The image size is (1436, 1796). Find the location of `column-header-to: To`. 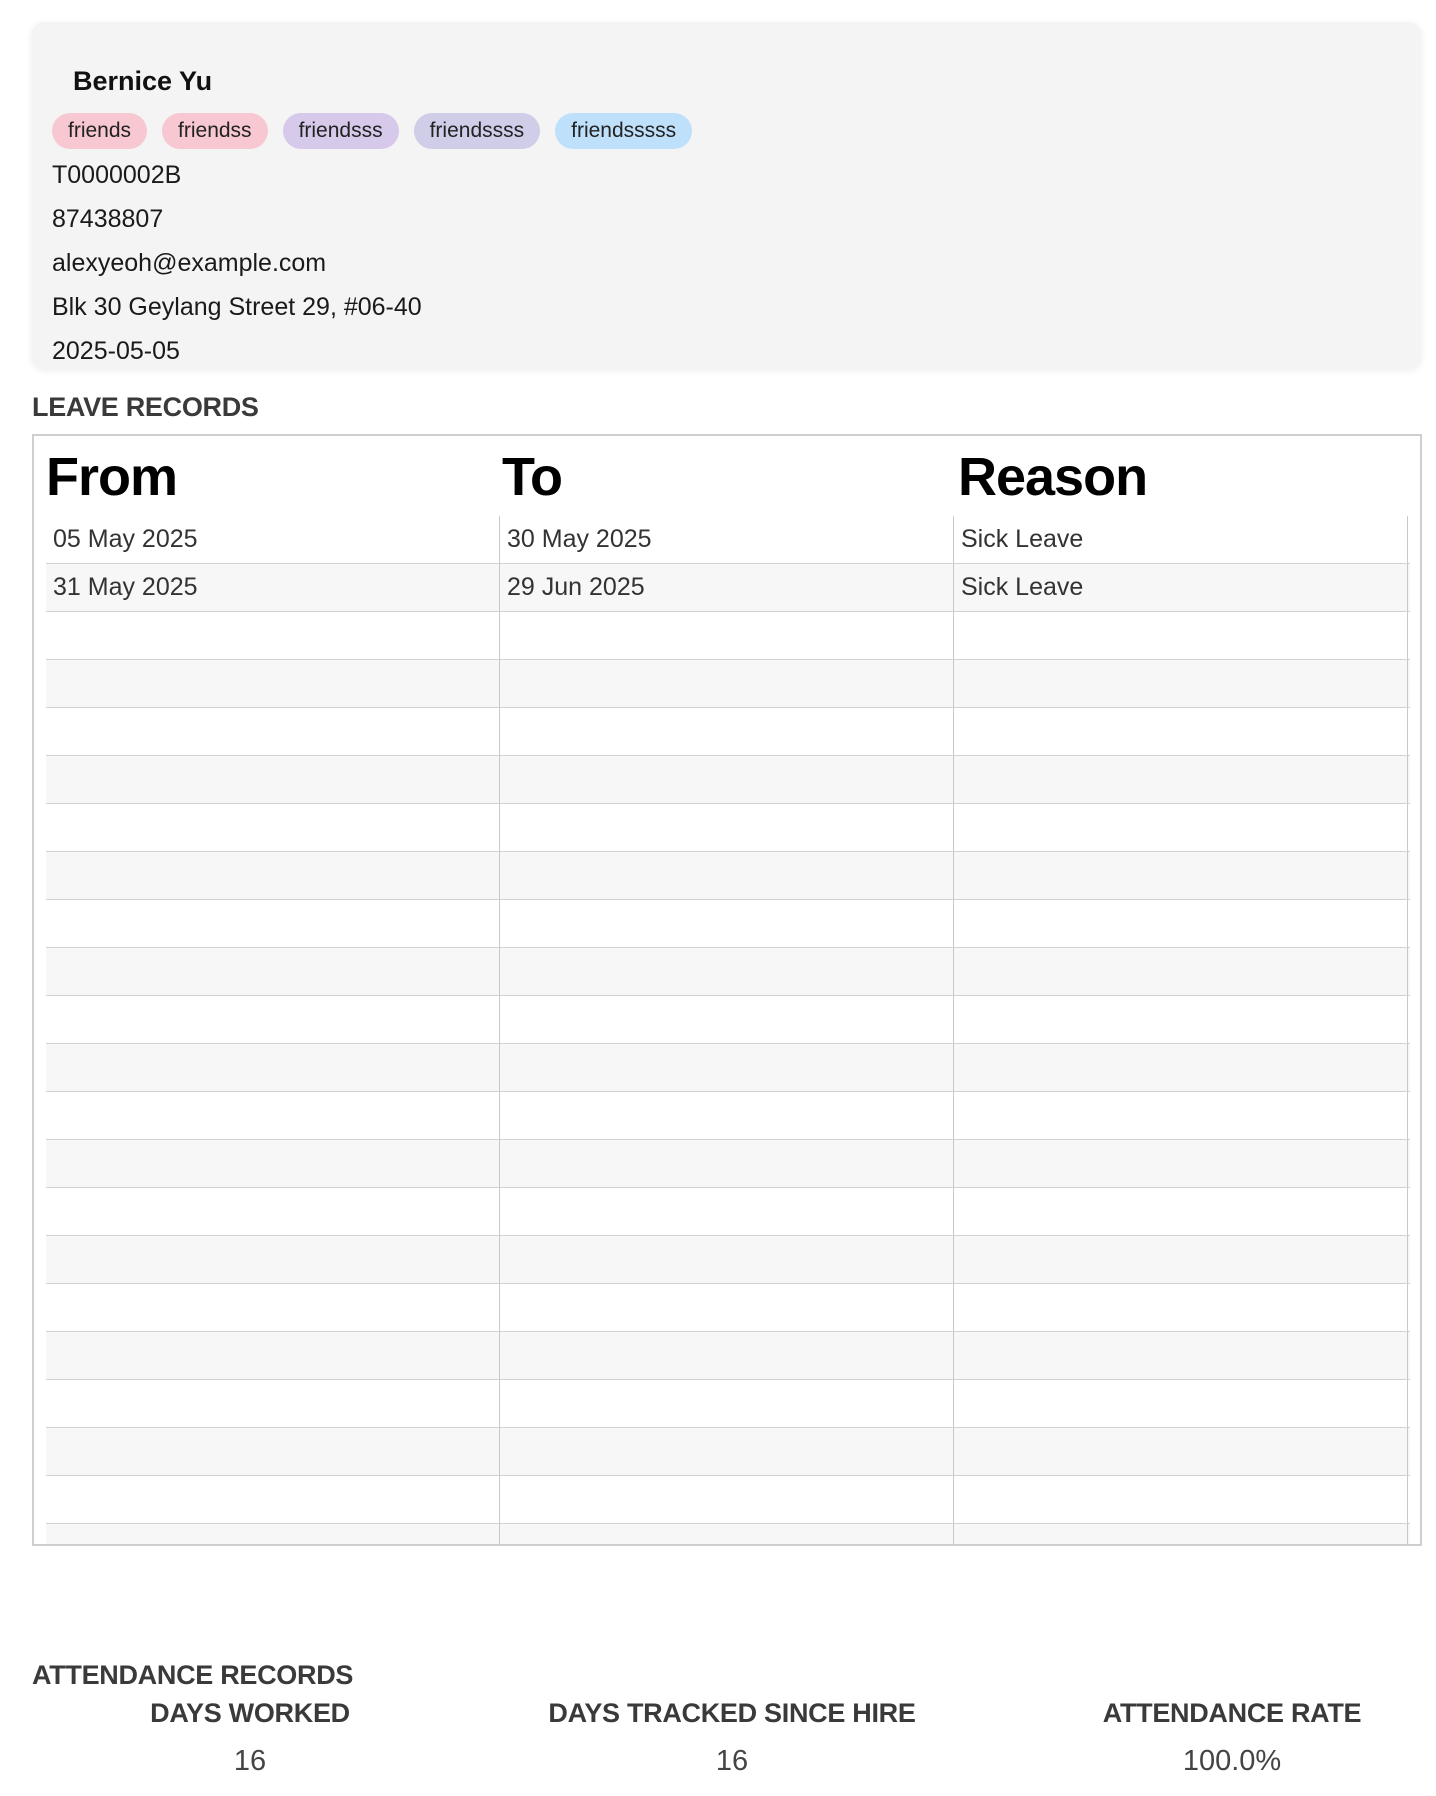

column-header-to: To is located at coordinates (532, 477).